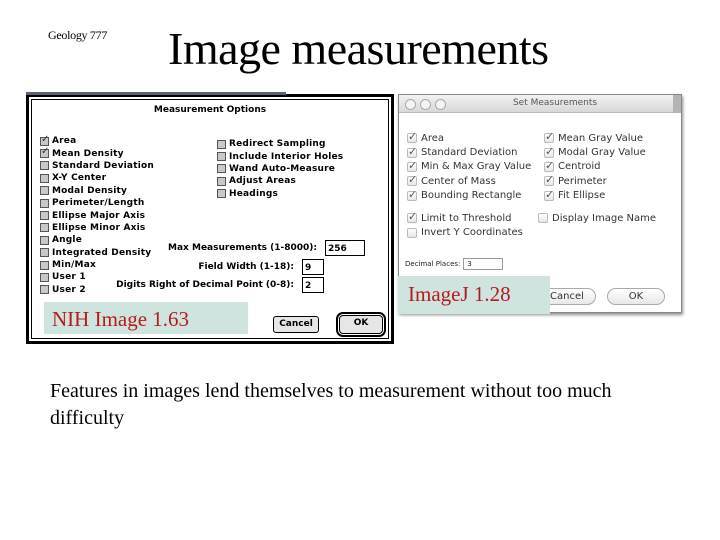 Image resolution: width=720 pixels, height=540 pixels. Describe the element at coordinates (604, 218) in the screenshot. I see `checkbox-label: Display Image Name` at that location.